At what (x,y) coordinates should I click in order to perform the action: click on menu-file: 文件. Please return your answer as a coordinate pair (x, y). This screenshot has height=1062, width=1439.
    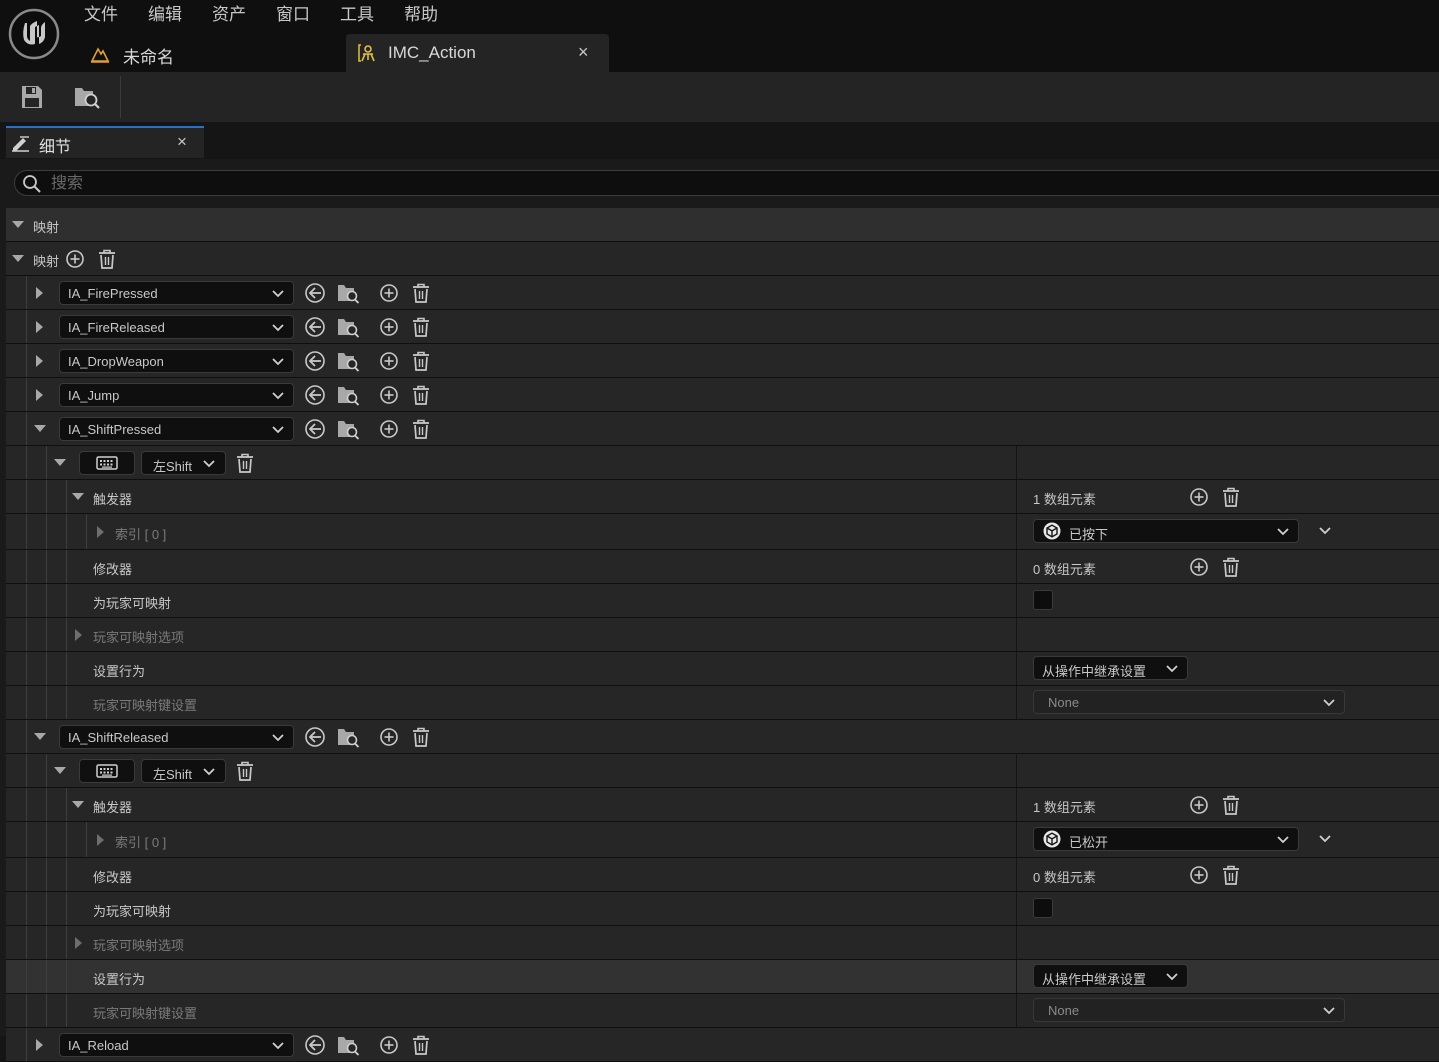
    Looking at the image, I should click on (101, 15).